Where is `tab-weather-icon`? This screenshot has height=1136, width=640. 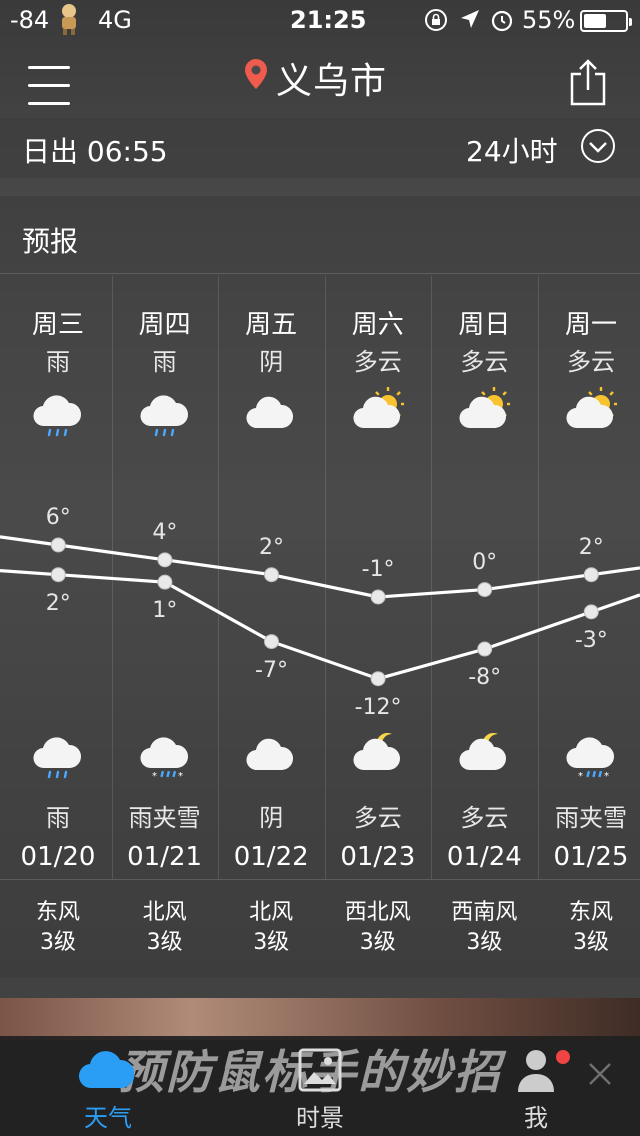 tab-weather-icon is located at coordinates (106, 1071).